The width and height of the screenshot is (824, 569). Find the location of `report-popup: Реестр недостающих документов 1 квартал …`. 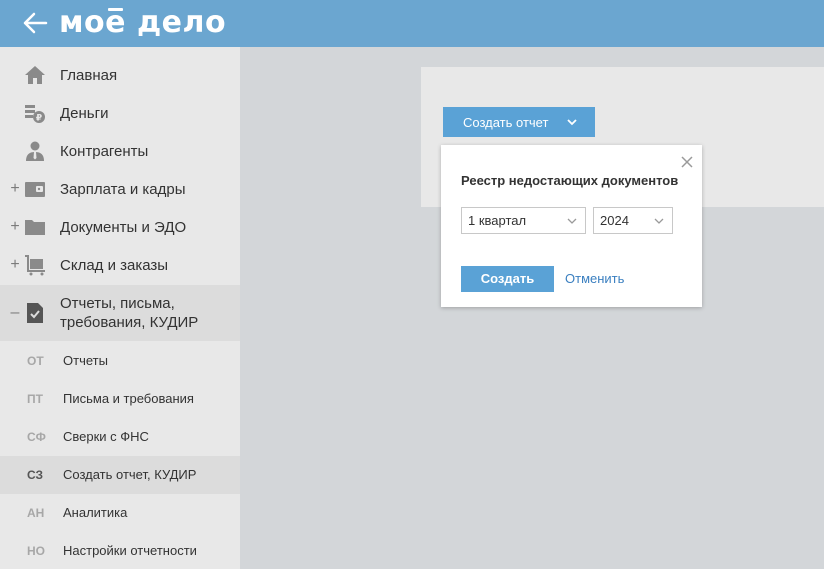

report-popup: Реестр недостающих документов 1 квартал … is located at coordinates (571, 226).